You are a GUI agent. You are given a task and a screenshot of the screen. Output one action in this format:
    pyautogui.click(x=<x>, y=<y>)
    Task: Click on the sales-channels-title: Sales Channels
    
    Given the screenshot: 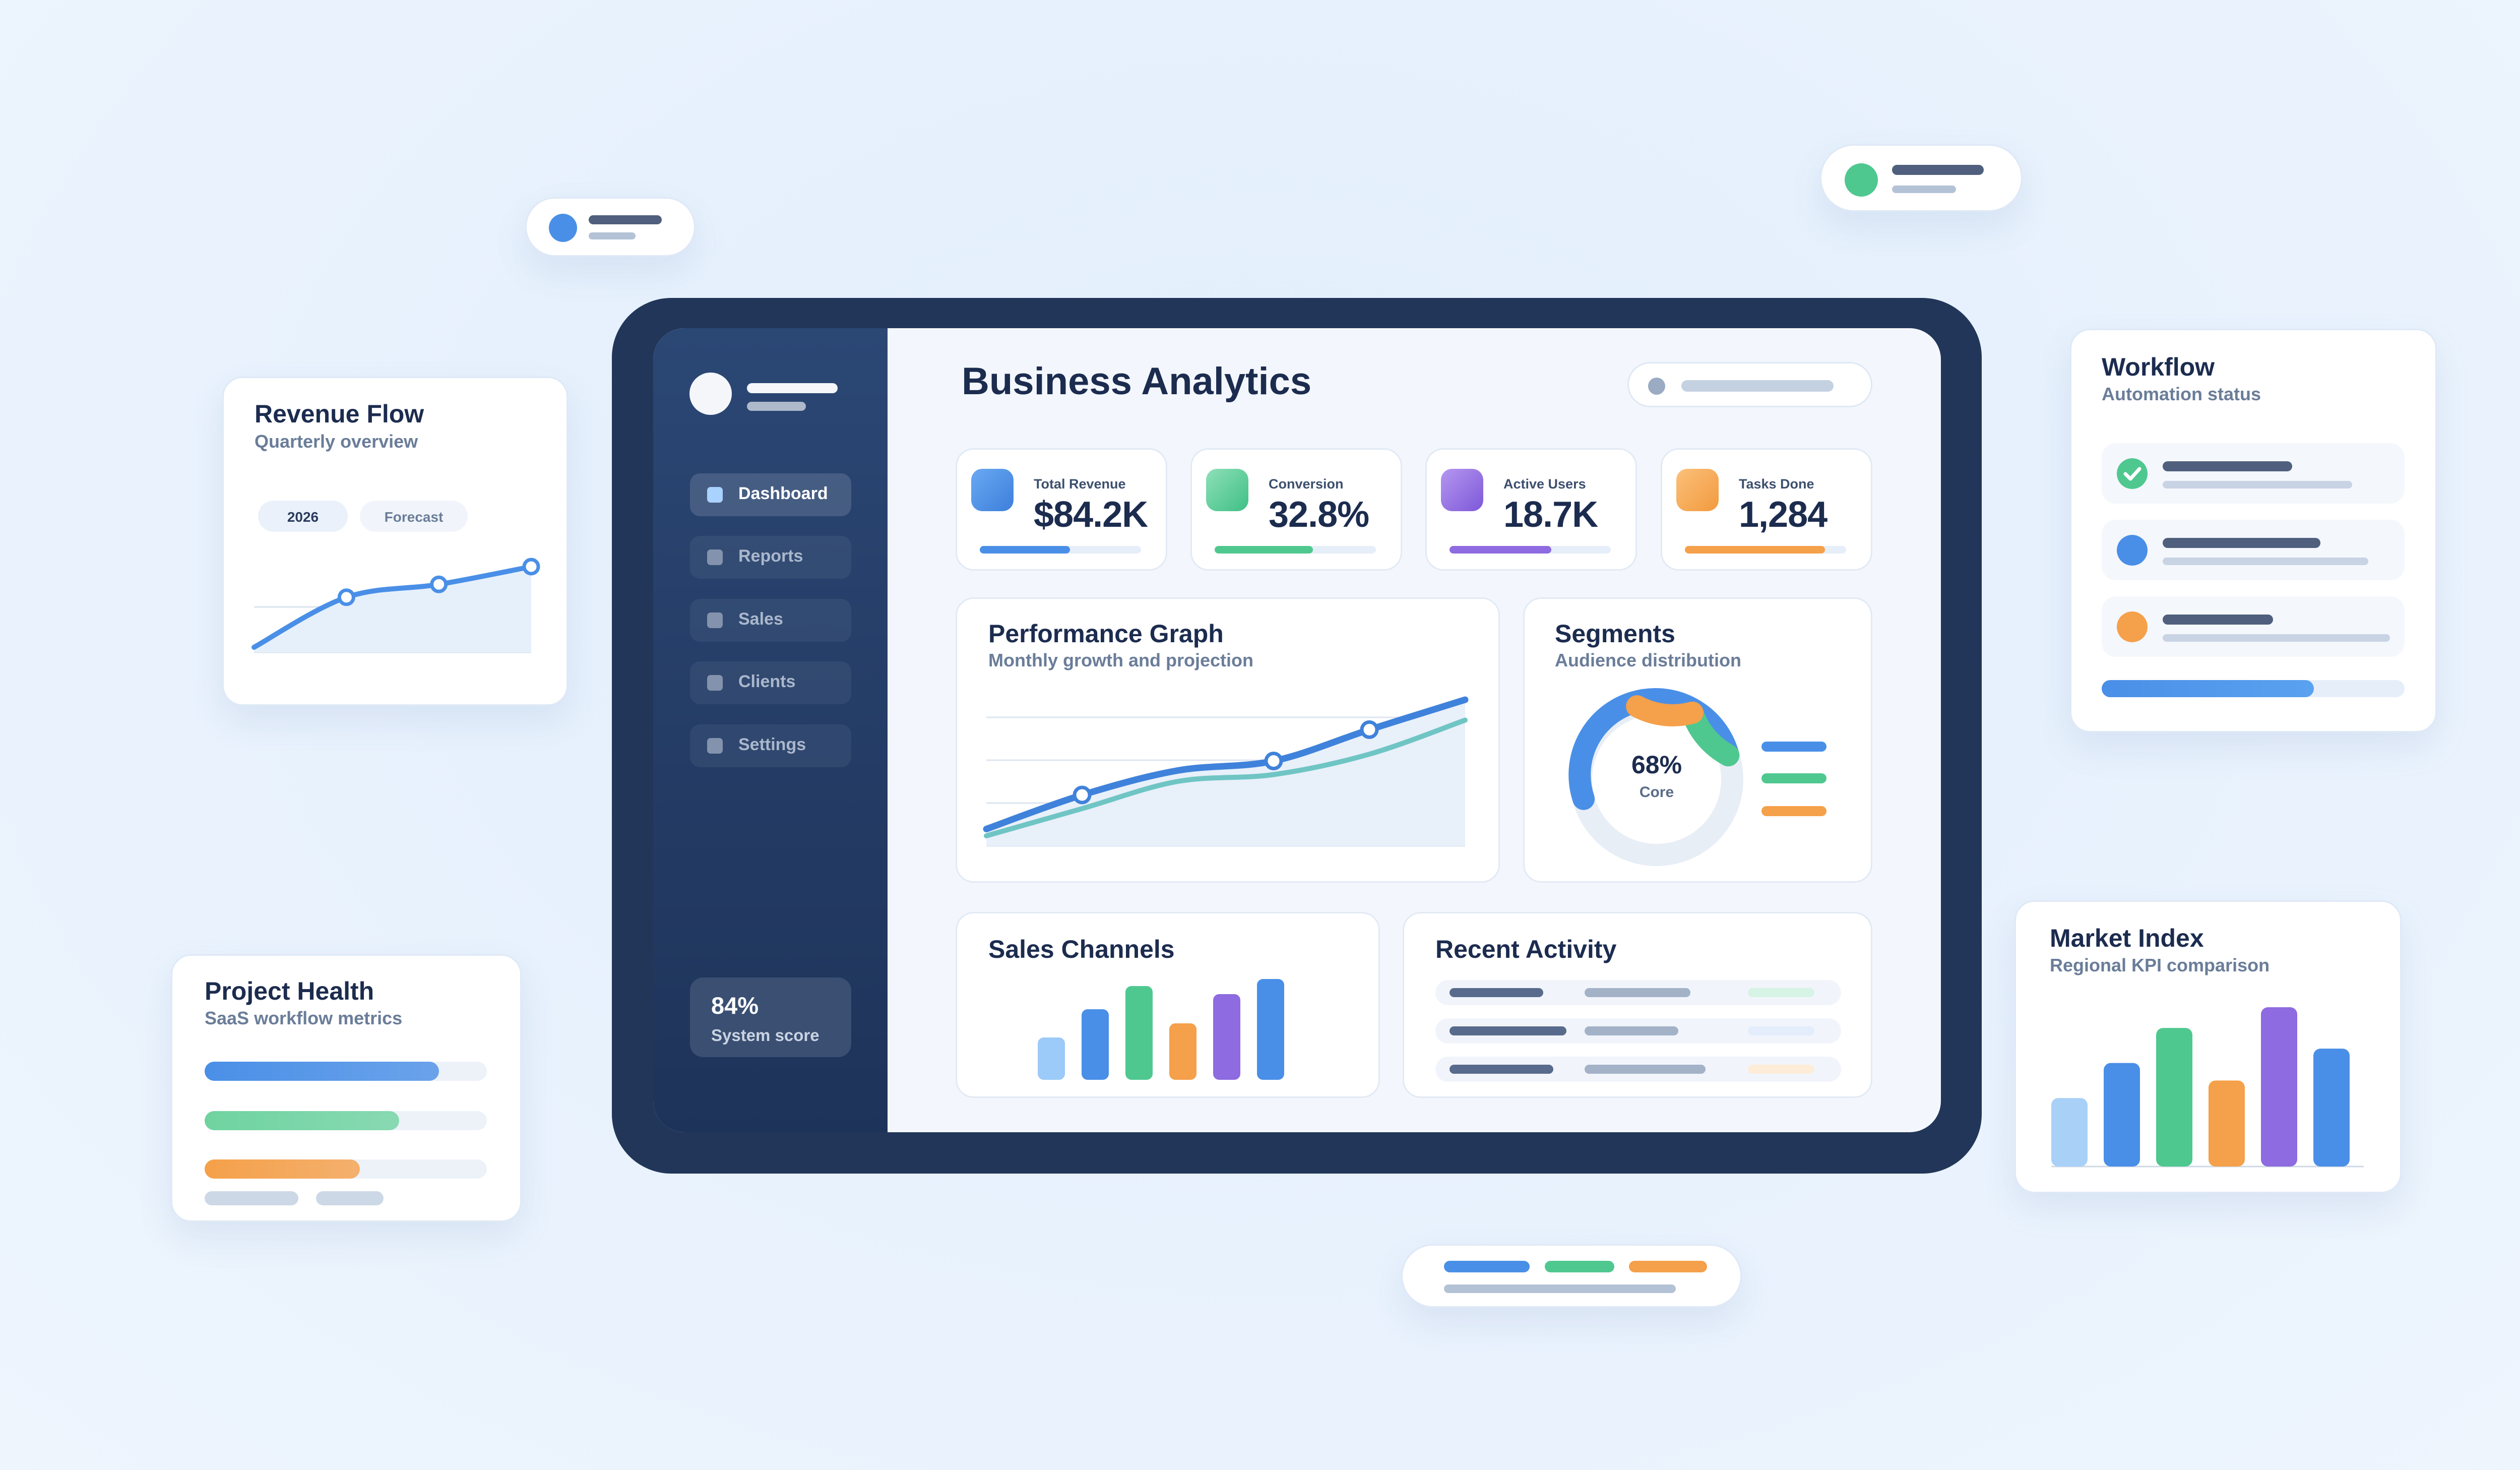 What is the action you would take?
    pyautogui.click(x=1081, y=949)
    